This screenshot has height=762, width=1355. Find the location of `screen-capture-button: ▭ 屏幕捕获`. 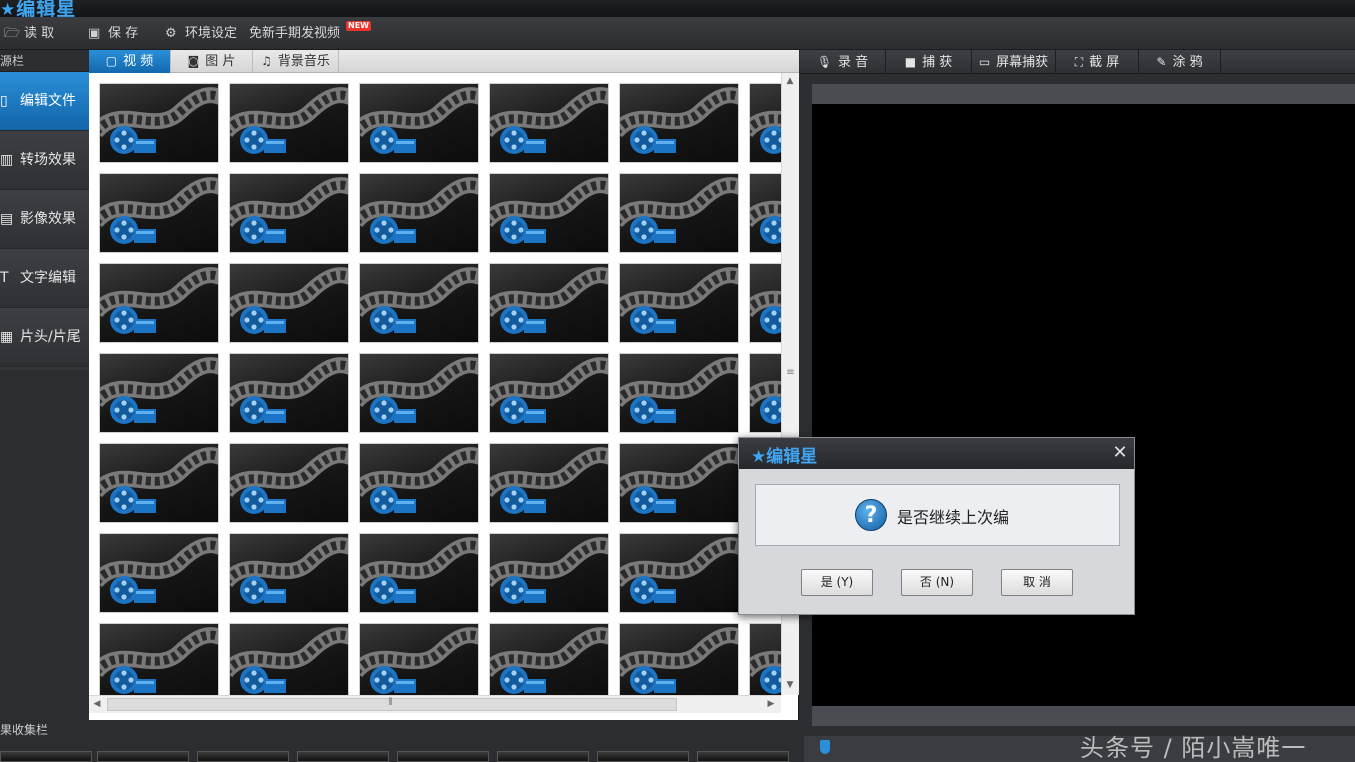

screen-capture-button: ▭ 屏幕捕获 is located at coordinates (1014, 62).